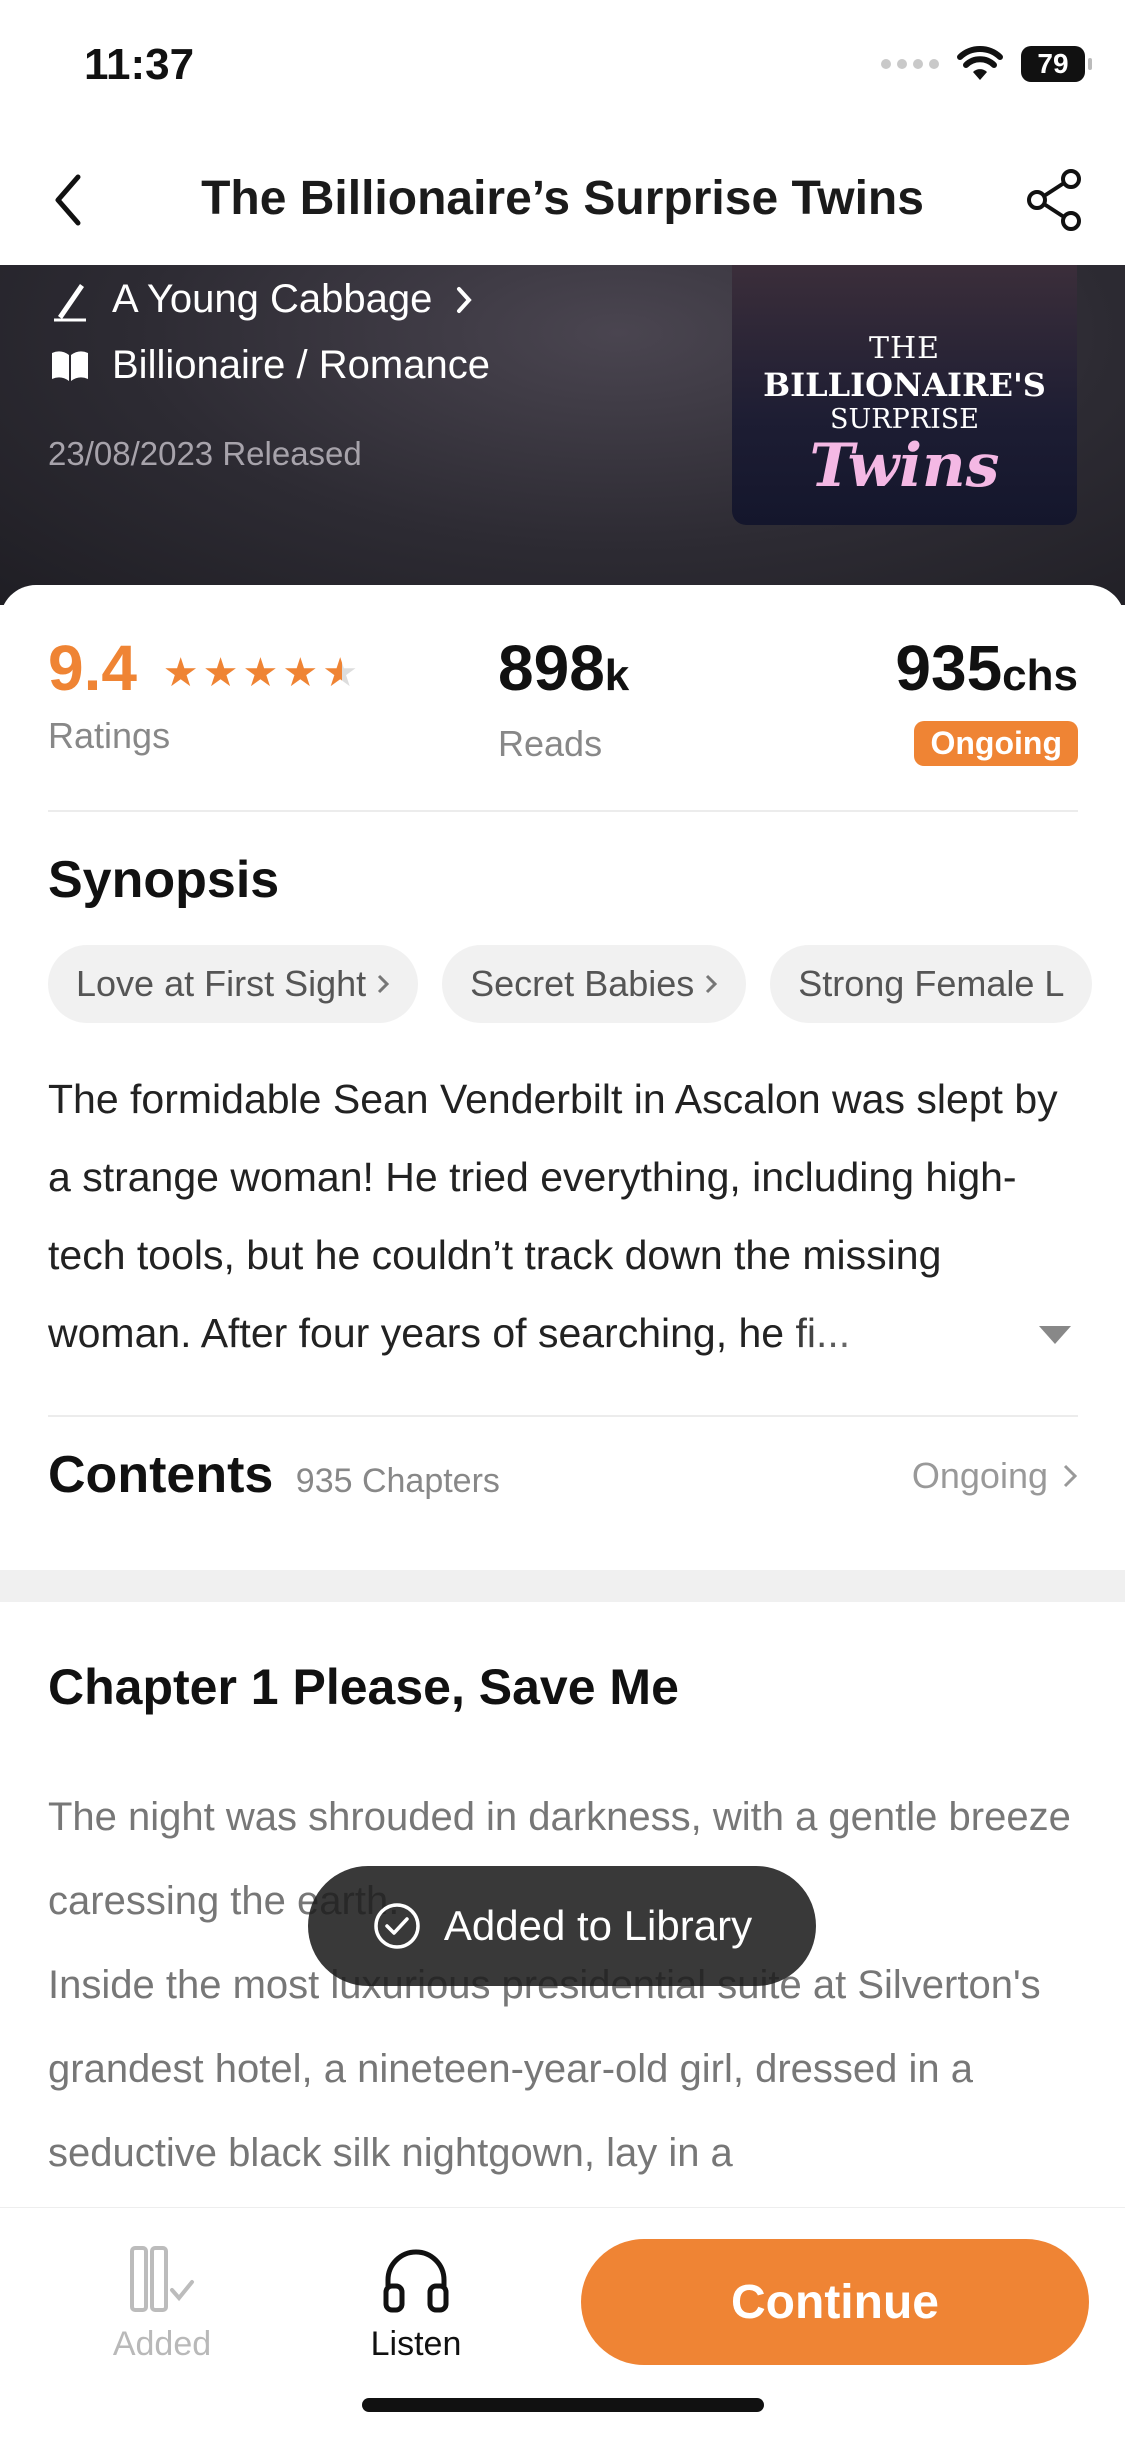  I want to click on status-badge: Ongoing, so click(996, 743).